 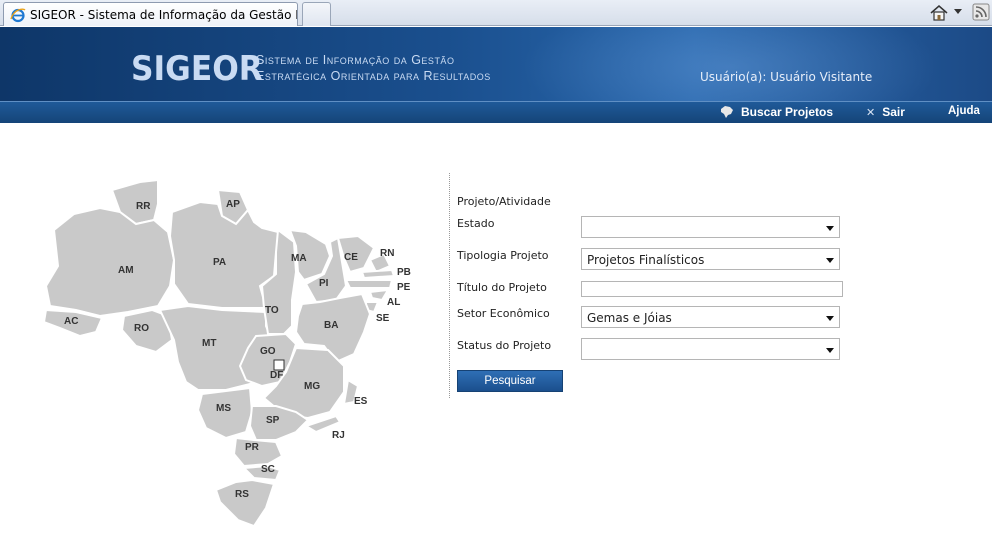 What do you see at coordinates (324, 283) in the screenshot?
I see `map-label-pi: PI` at bounding box center [324, 283].